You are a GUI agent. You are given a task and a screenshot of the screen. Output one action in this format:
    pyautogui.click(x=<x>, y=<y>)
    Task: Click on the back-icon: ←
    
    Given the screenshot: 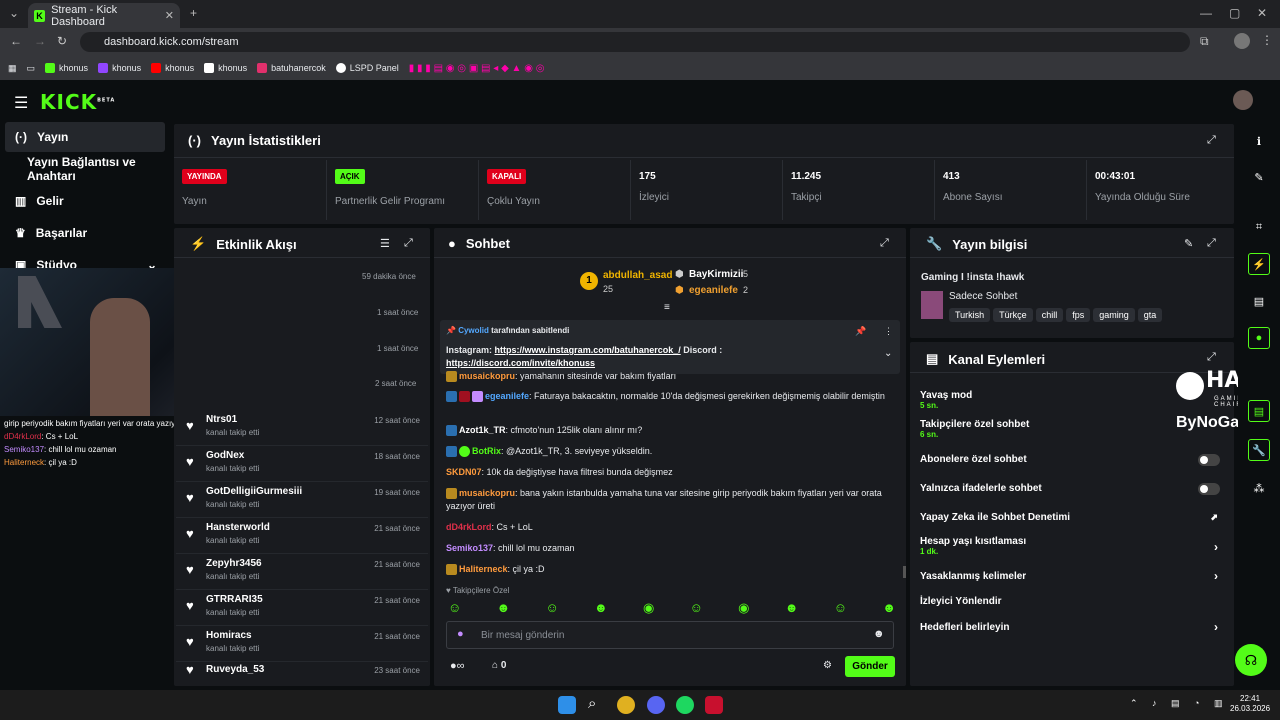 What is the action you would take?
    pyautogui.click(x=16, y=41)
    